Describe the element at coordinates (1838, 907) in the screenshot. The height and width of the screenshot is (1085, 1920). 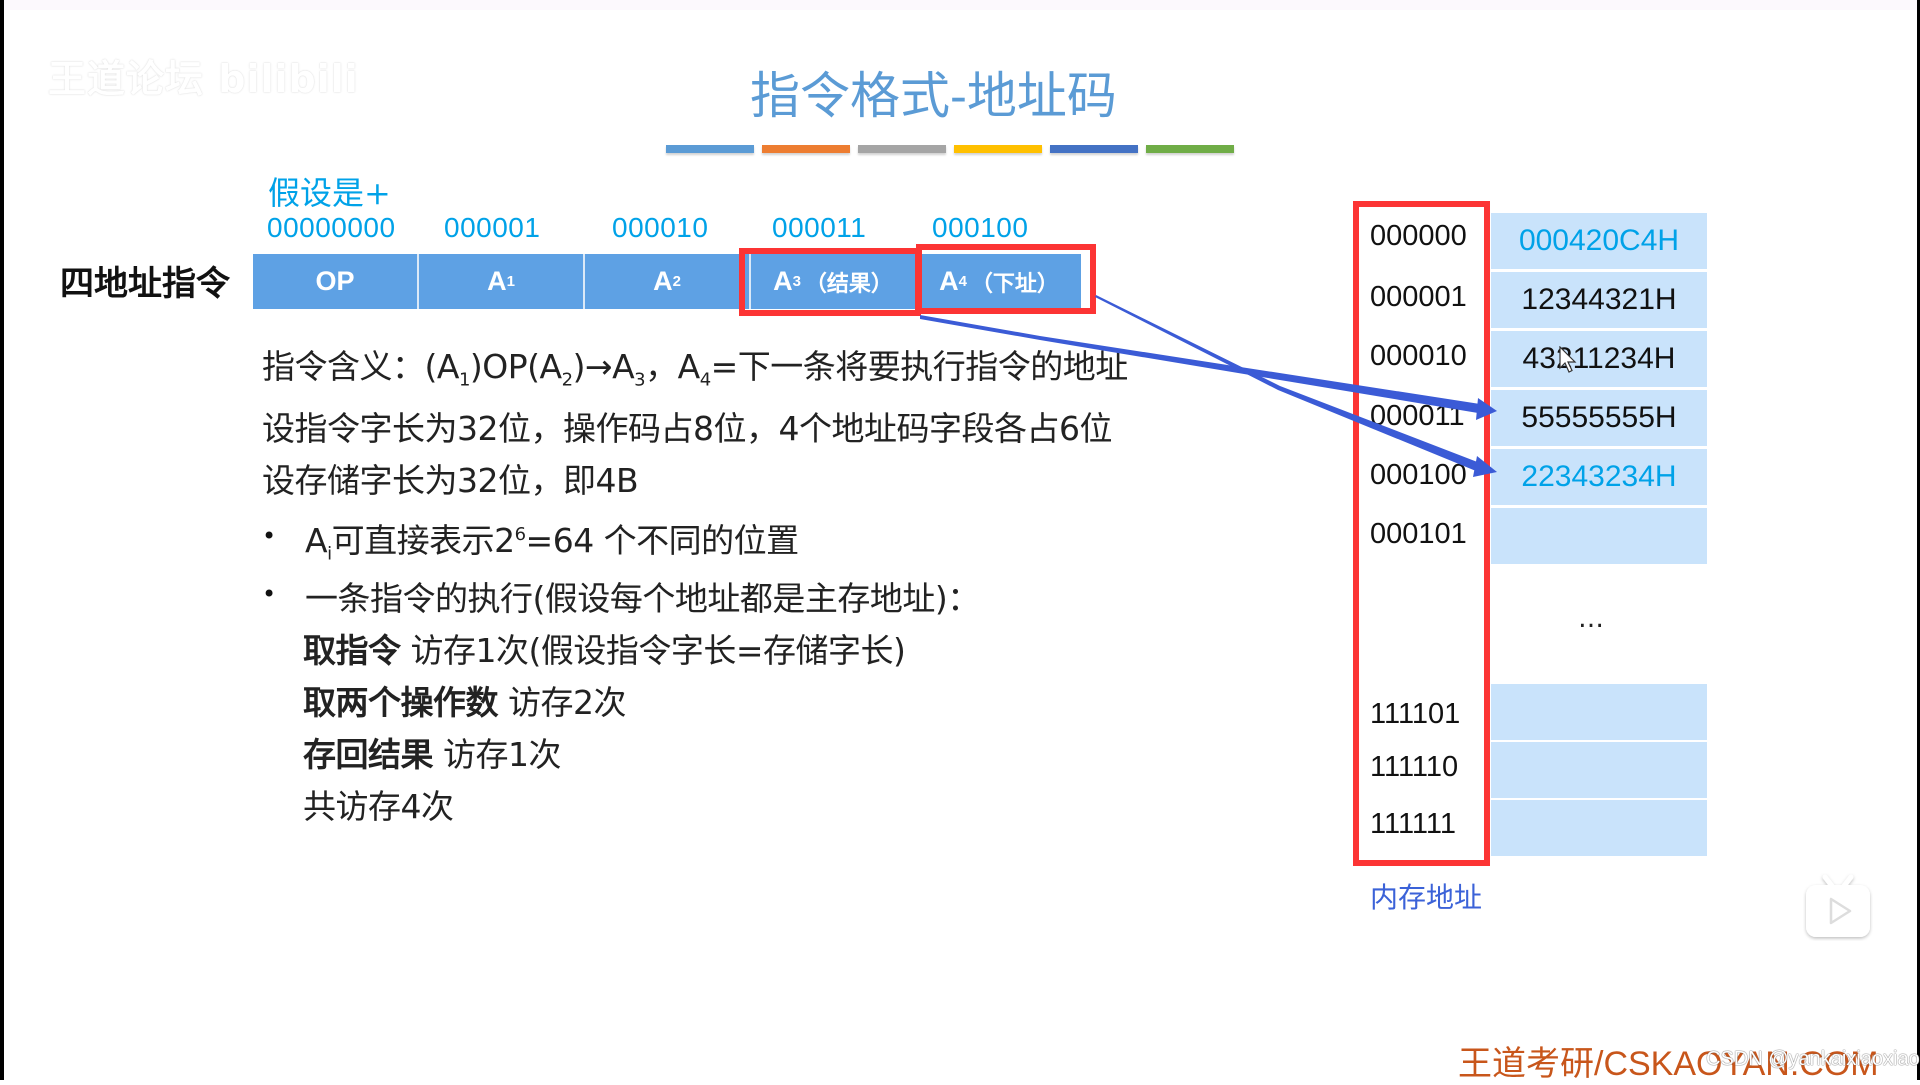
I see `tv-play-icon` at that location.